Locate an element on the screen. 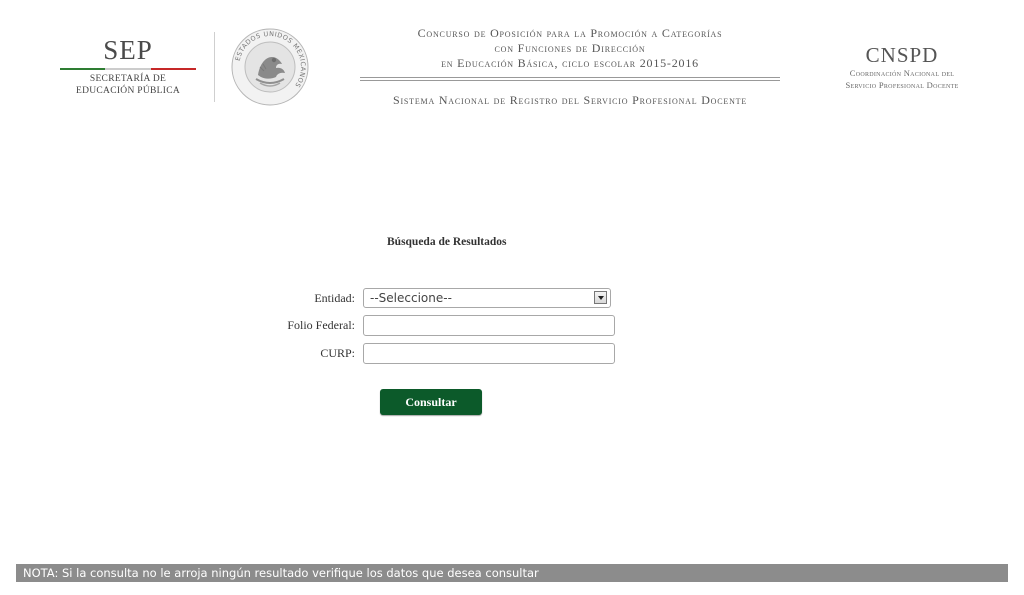 This screenshot has width=1024, height=595. entidad-row: Entidad: --Seleccione-- is located at coordinates (440, 298).